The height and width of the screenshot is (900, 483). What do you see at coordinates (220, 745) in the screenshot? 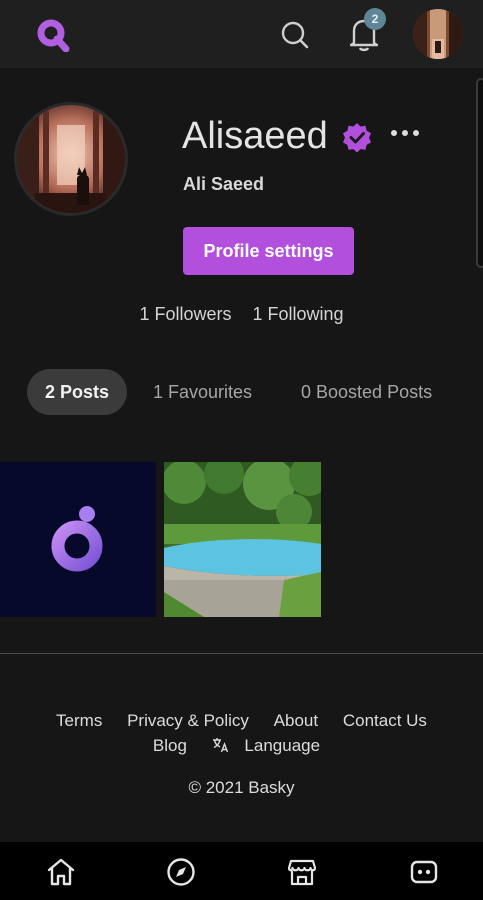
I see `language-icon` at bounding box center [220, 745].